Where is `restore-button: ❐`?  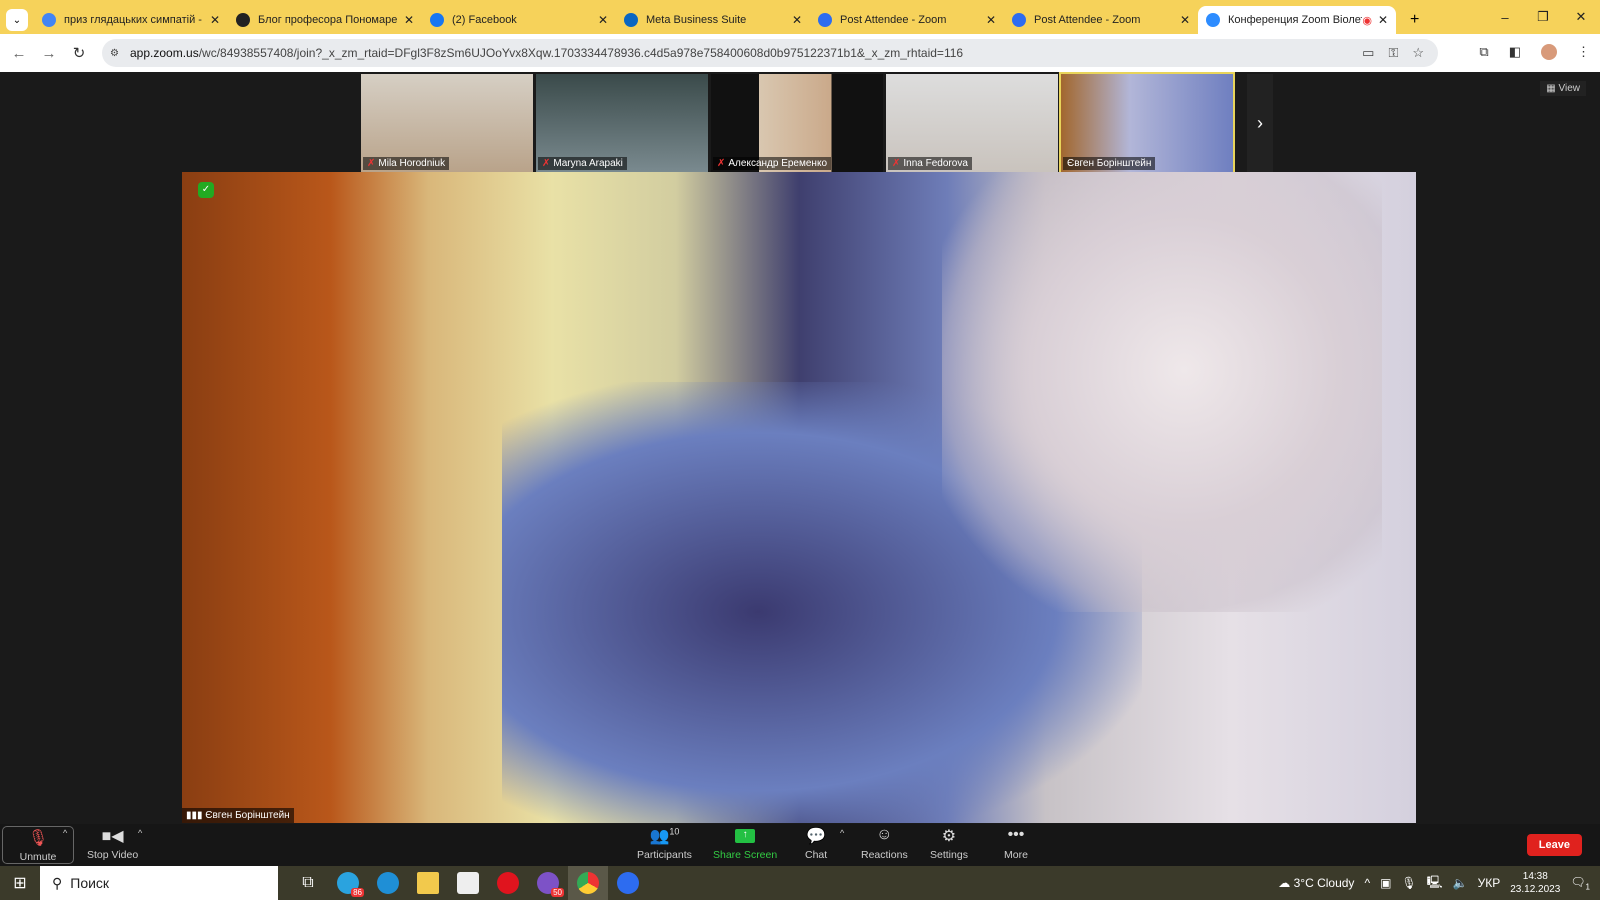
restore-button: ❐ is located at coordinates (1543, 17).